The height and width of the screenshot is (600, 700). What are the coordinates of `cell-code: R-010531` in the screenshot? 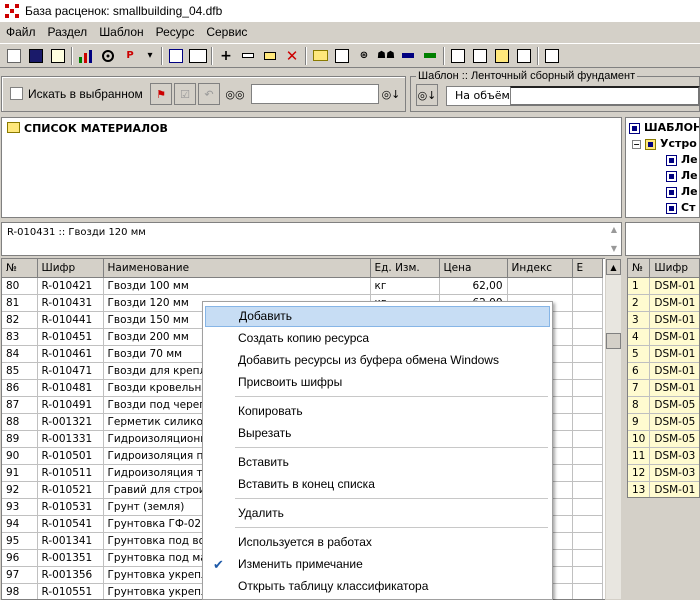 It's located at (70, 507).